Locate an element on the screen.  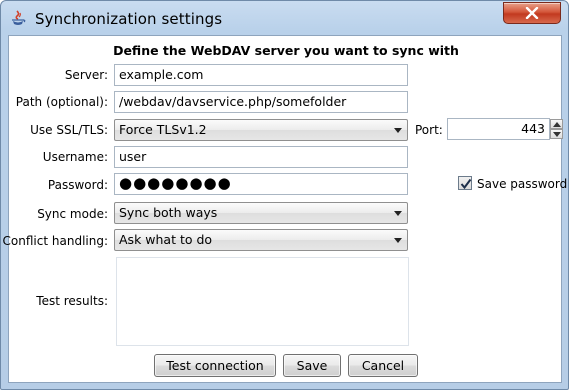
port-spinner is located at coordinates (556, 129).